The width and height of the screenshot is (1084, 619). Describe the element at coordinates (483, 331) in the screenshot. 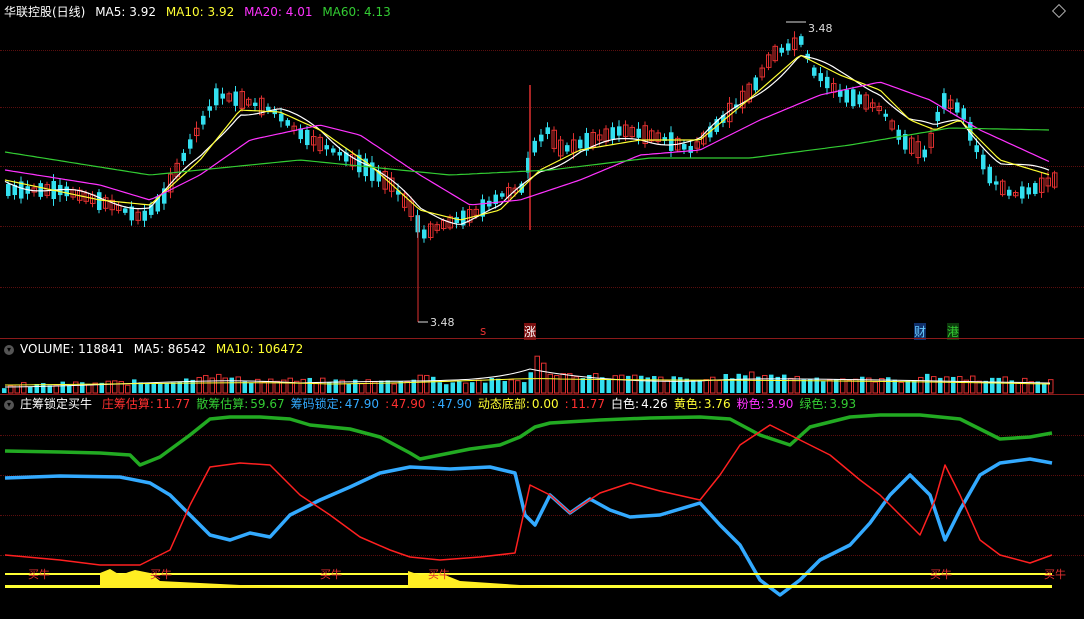

I see `event-marker-s: s` at that location.